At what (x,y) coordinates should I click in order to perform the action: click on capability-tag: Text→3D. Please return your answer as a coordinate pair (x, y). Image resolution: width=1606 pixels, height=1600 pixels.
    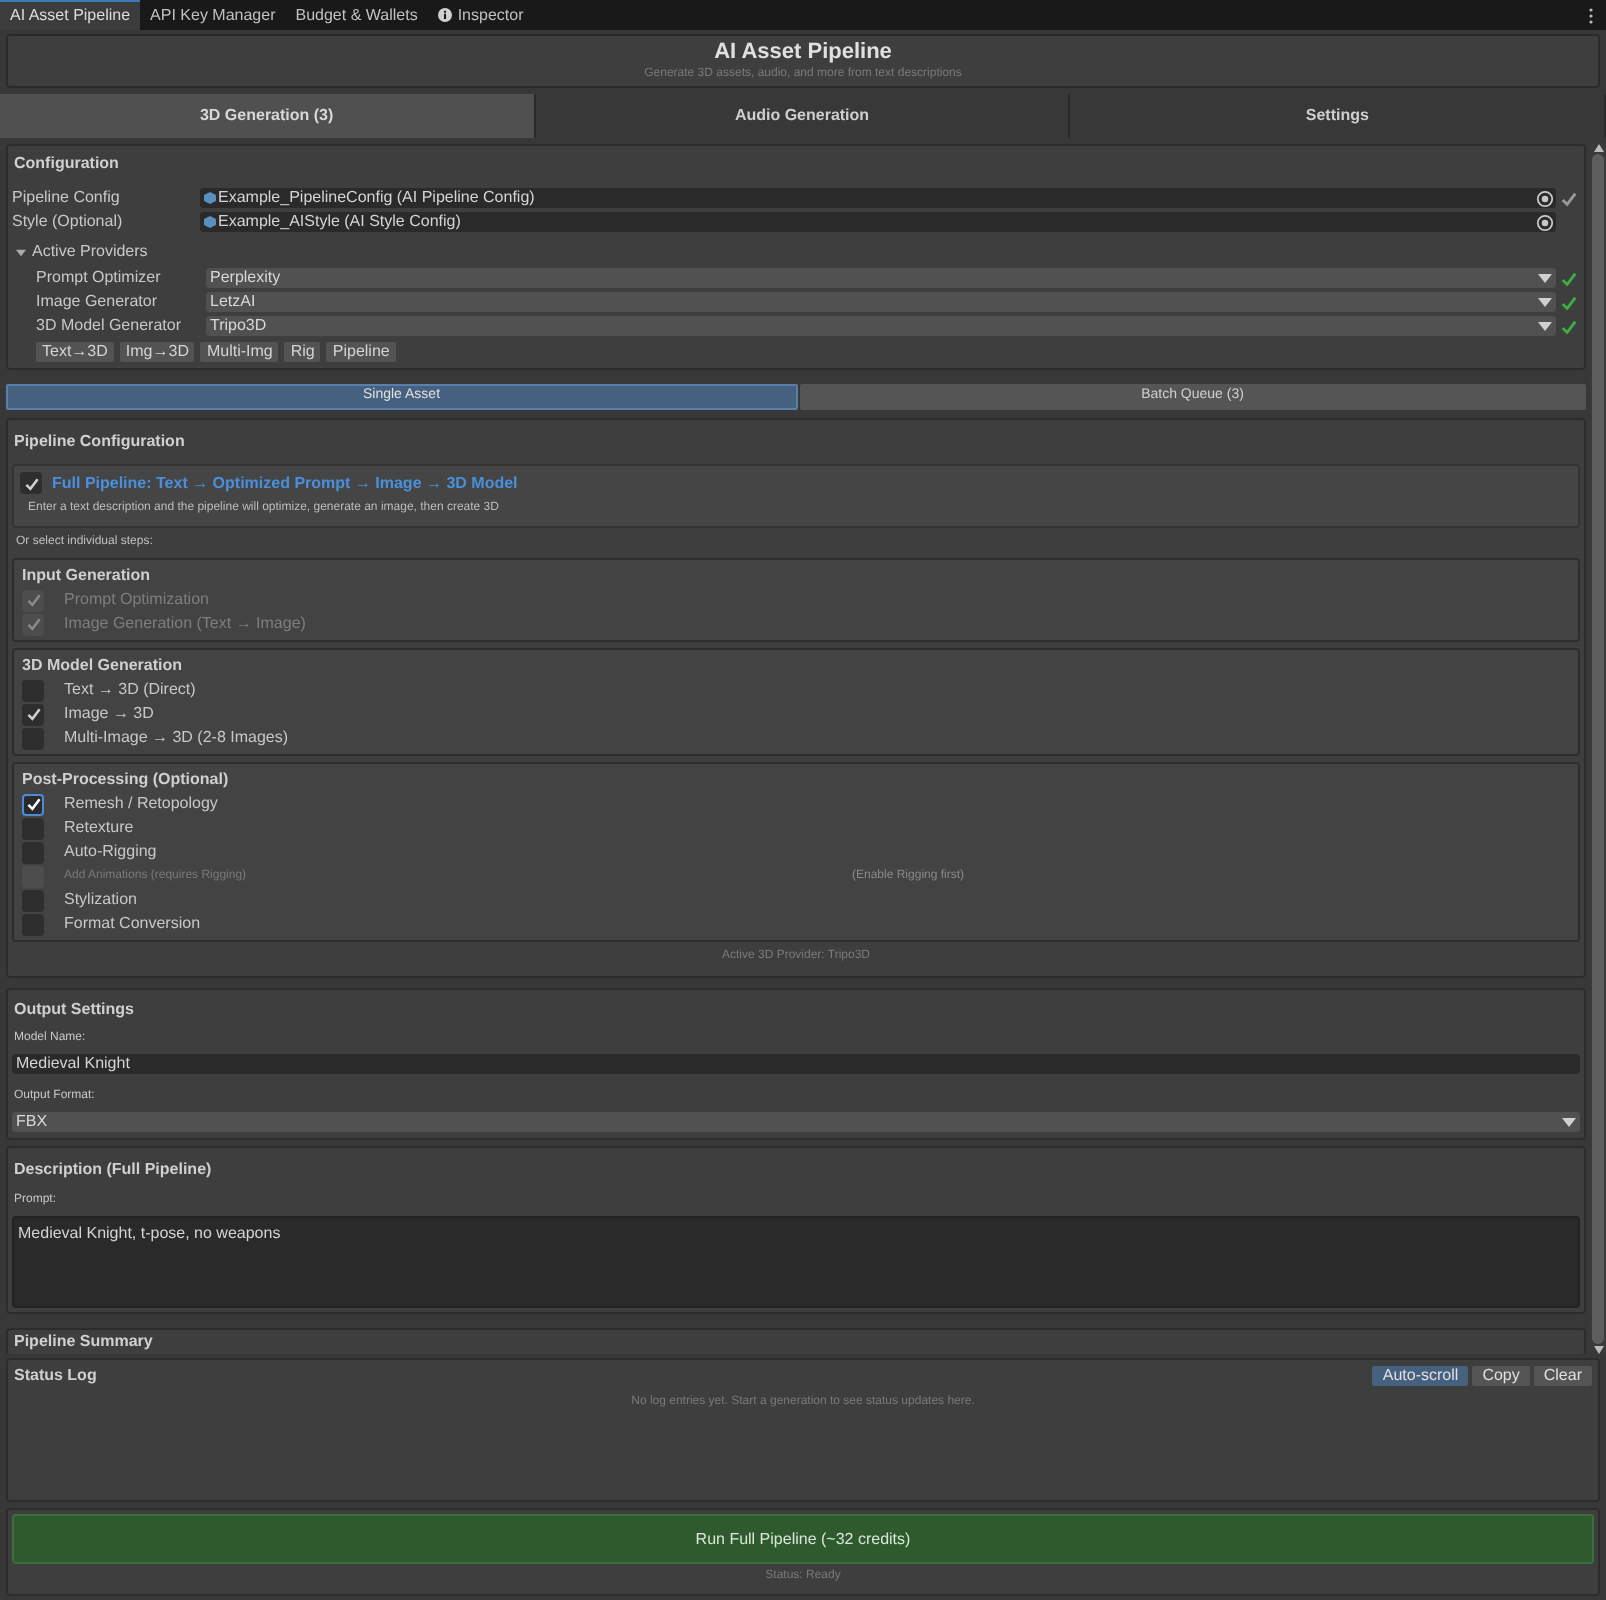
    Looking at the image, I should click on (75, 352).